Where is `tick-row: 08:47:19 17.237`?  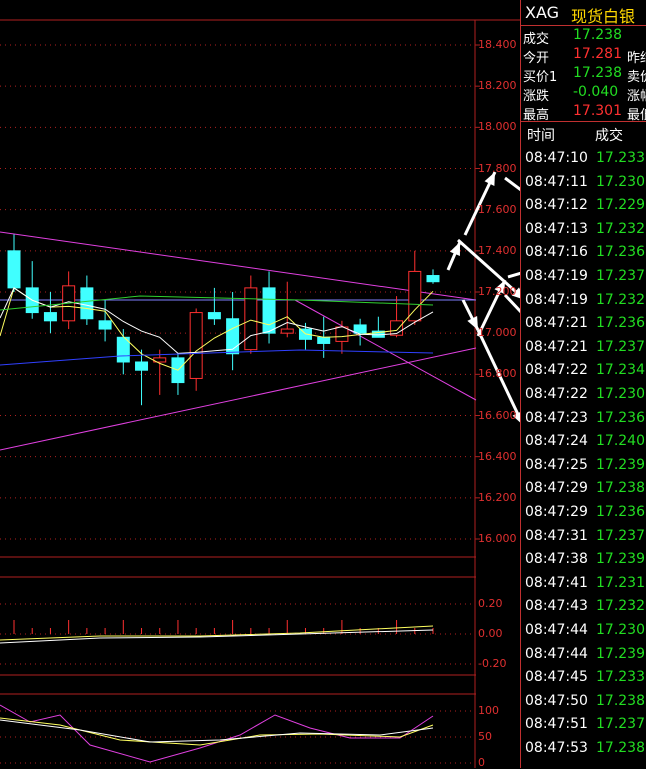
tick-row: 08:47:19 17.237 is located at coordinates (583, 280).